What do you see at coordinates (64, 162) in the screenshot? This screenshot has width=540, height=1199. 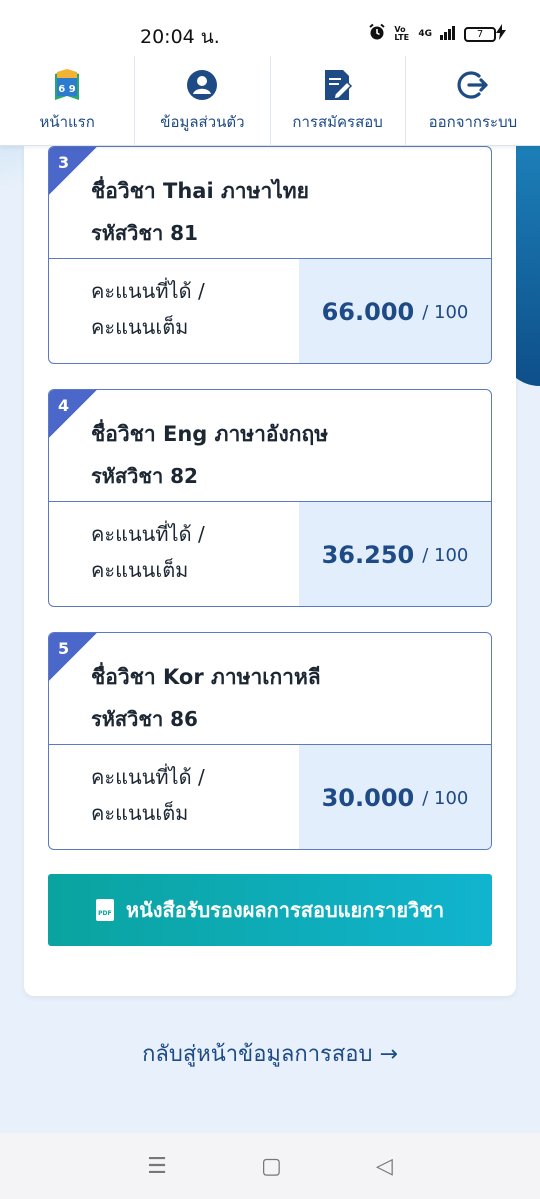 I see `subject-index: 3` at bounding box center [64, 162].